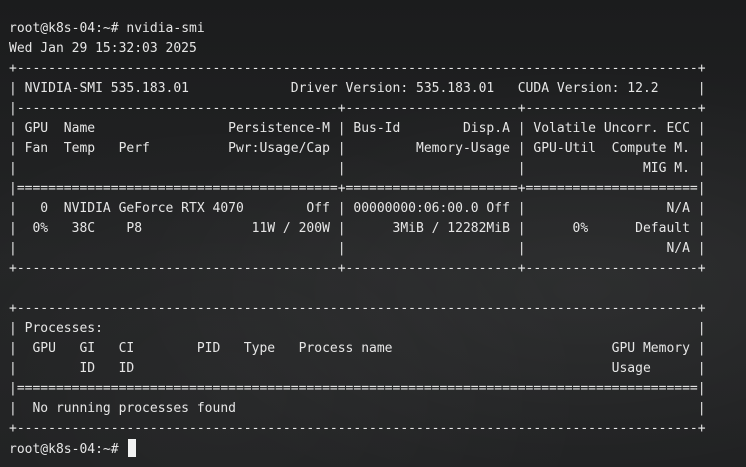  Describe the element at coordinates (64, 449) in the screenshot. I see `shell-prompt-final: root@k8s-04:~#` at that location.